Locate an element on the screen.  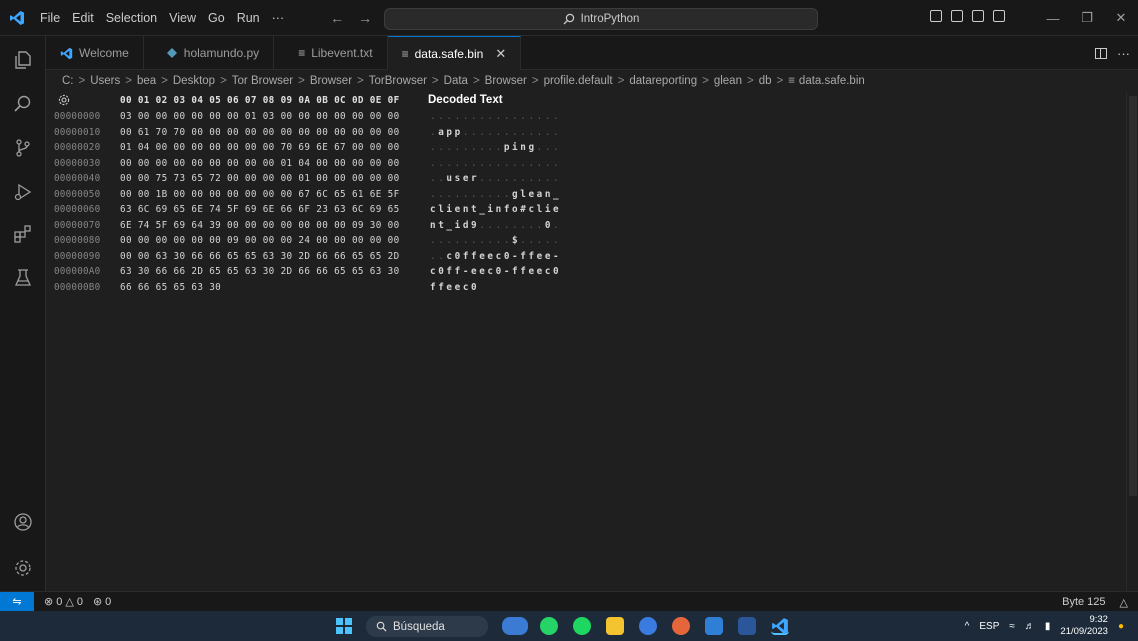
problems-status: ⊗ 0 △ 0 is located at coordinates (63, 602).